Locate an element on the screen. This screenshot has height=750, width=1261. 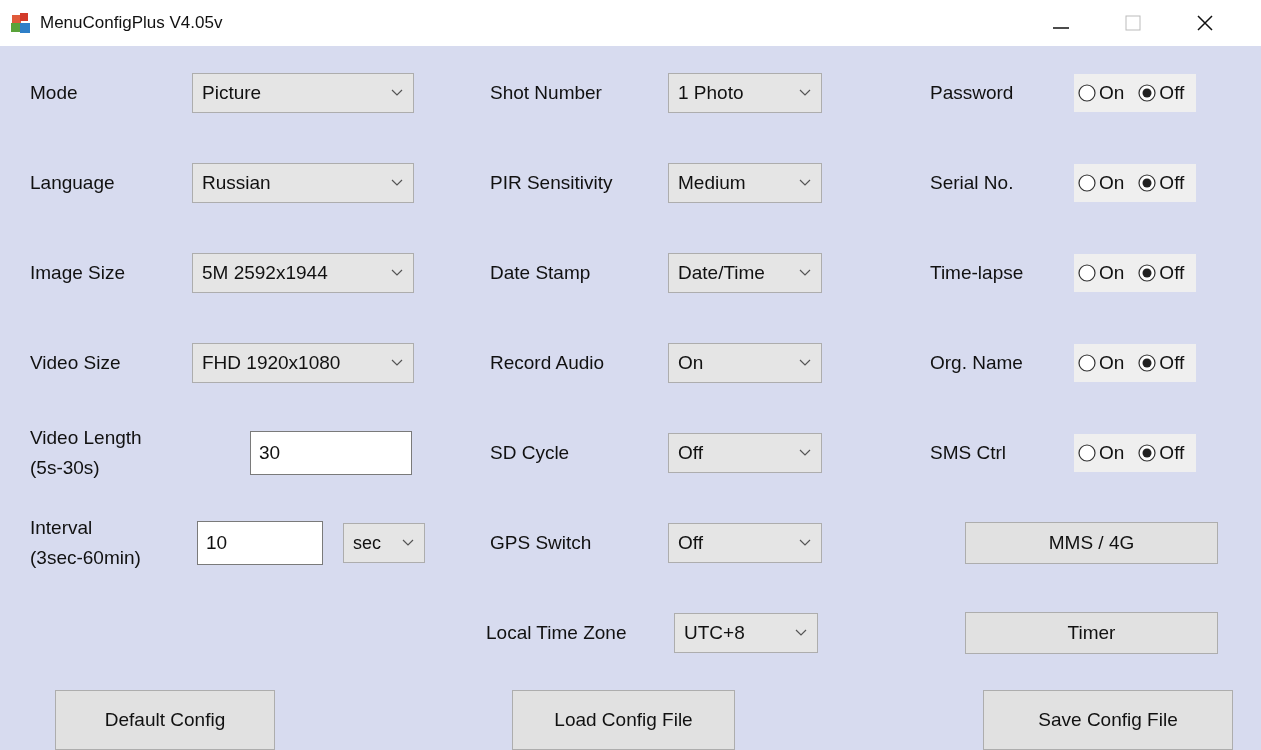
range-hint: (3sec-60min) is located at coordinates (86, 558).